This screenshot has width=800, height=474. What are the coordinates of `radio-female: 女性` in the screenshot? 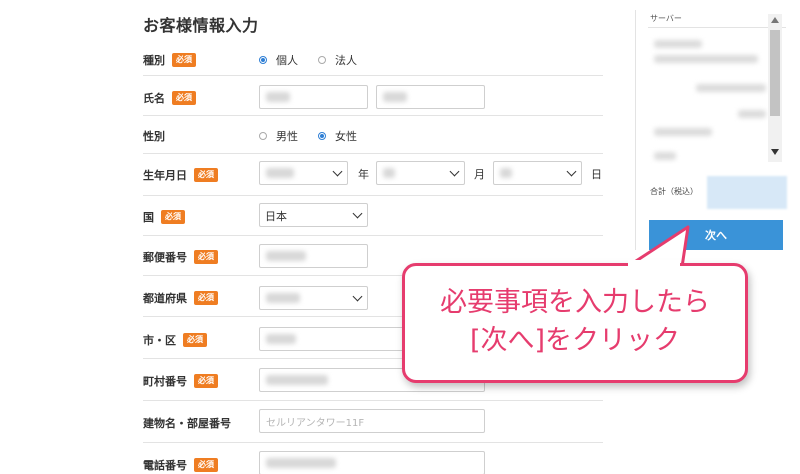 It's located at (337, 136).